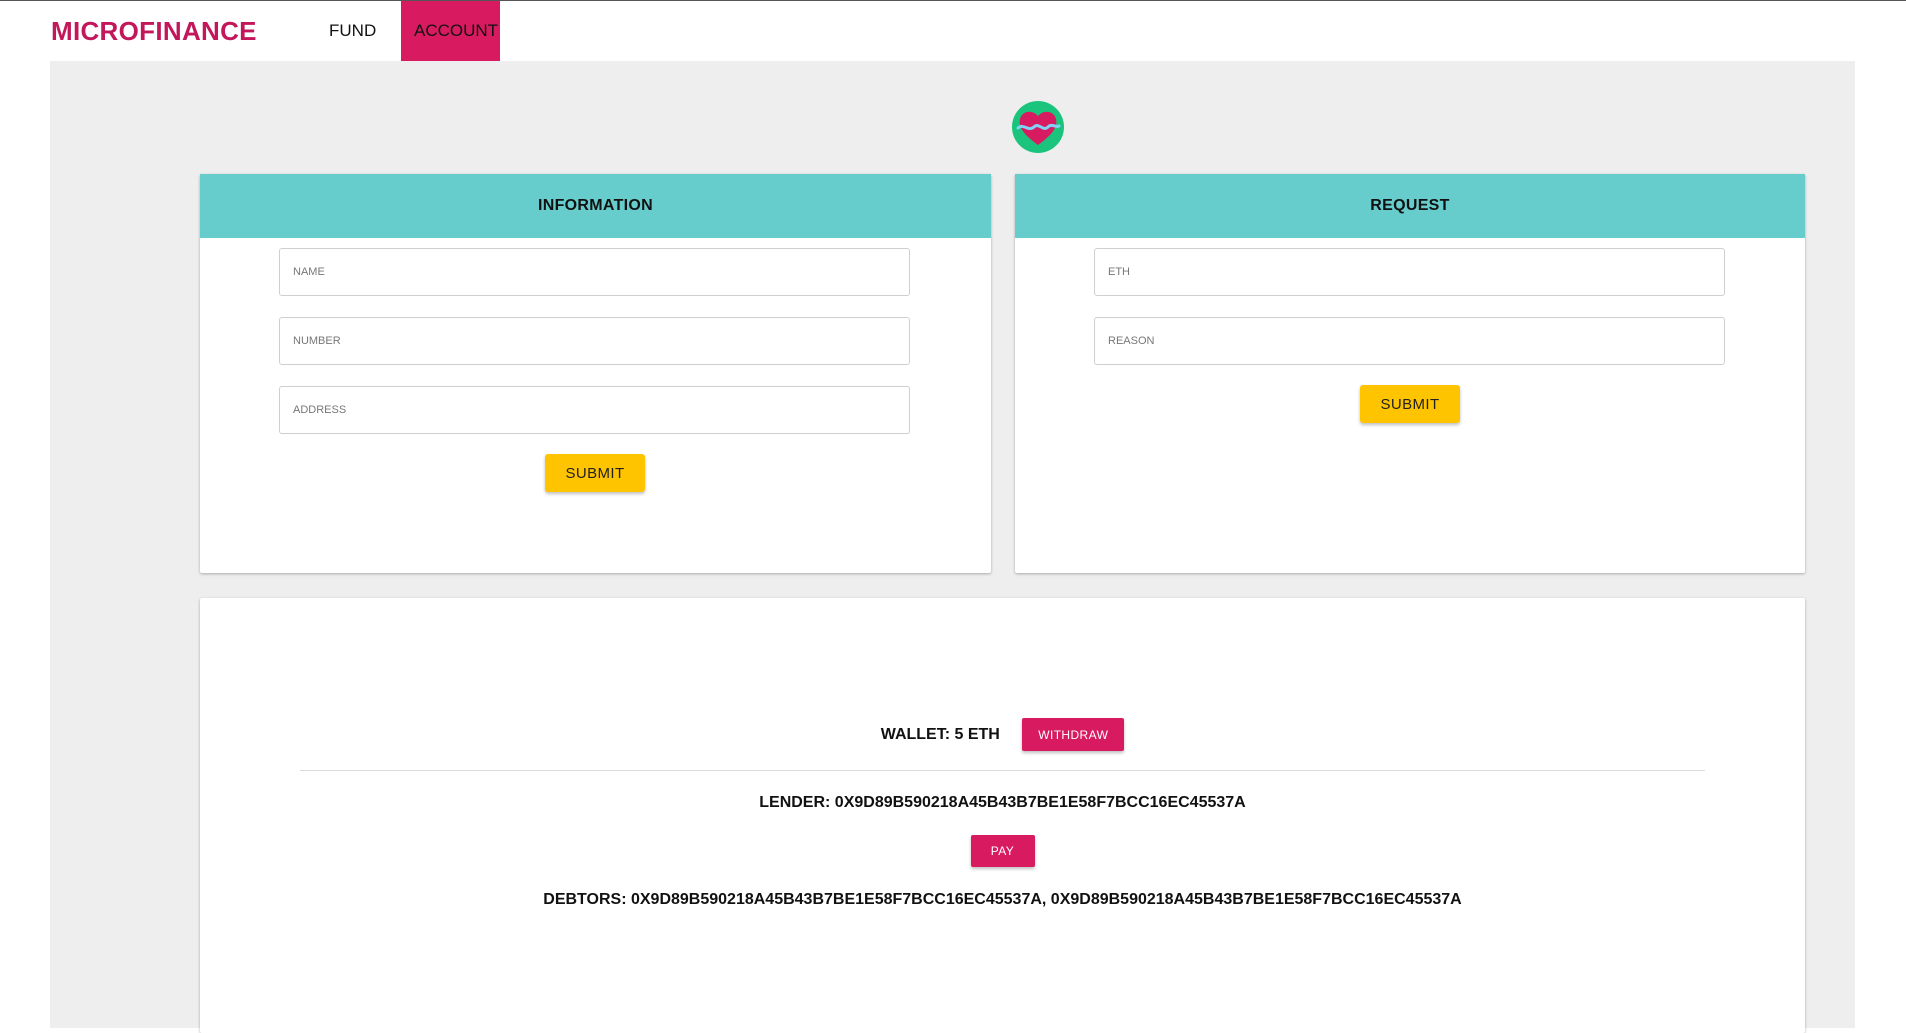  I want to click on wallet-balance: WALLET: 5 ETH, so click(940, 734).